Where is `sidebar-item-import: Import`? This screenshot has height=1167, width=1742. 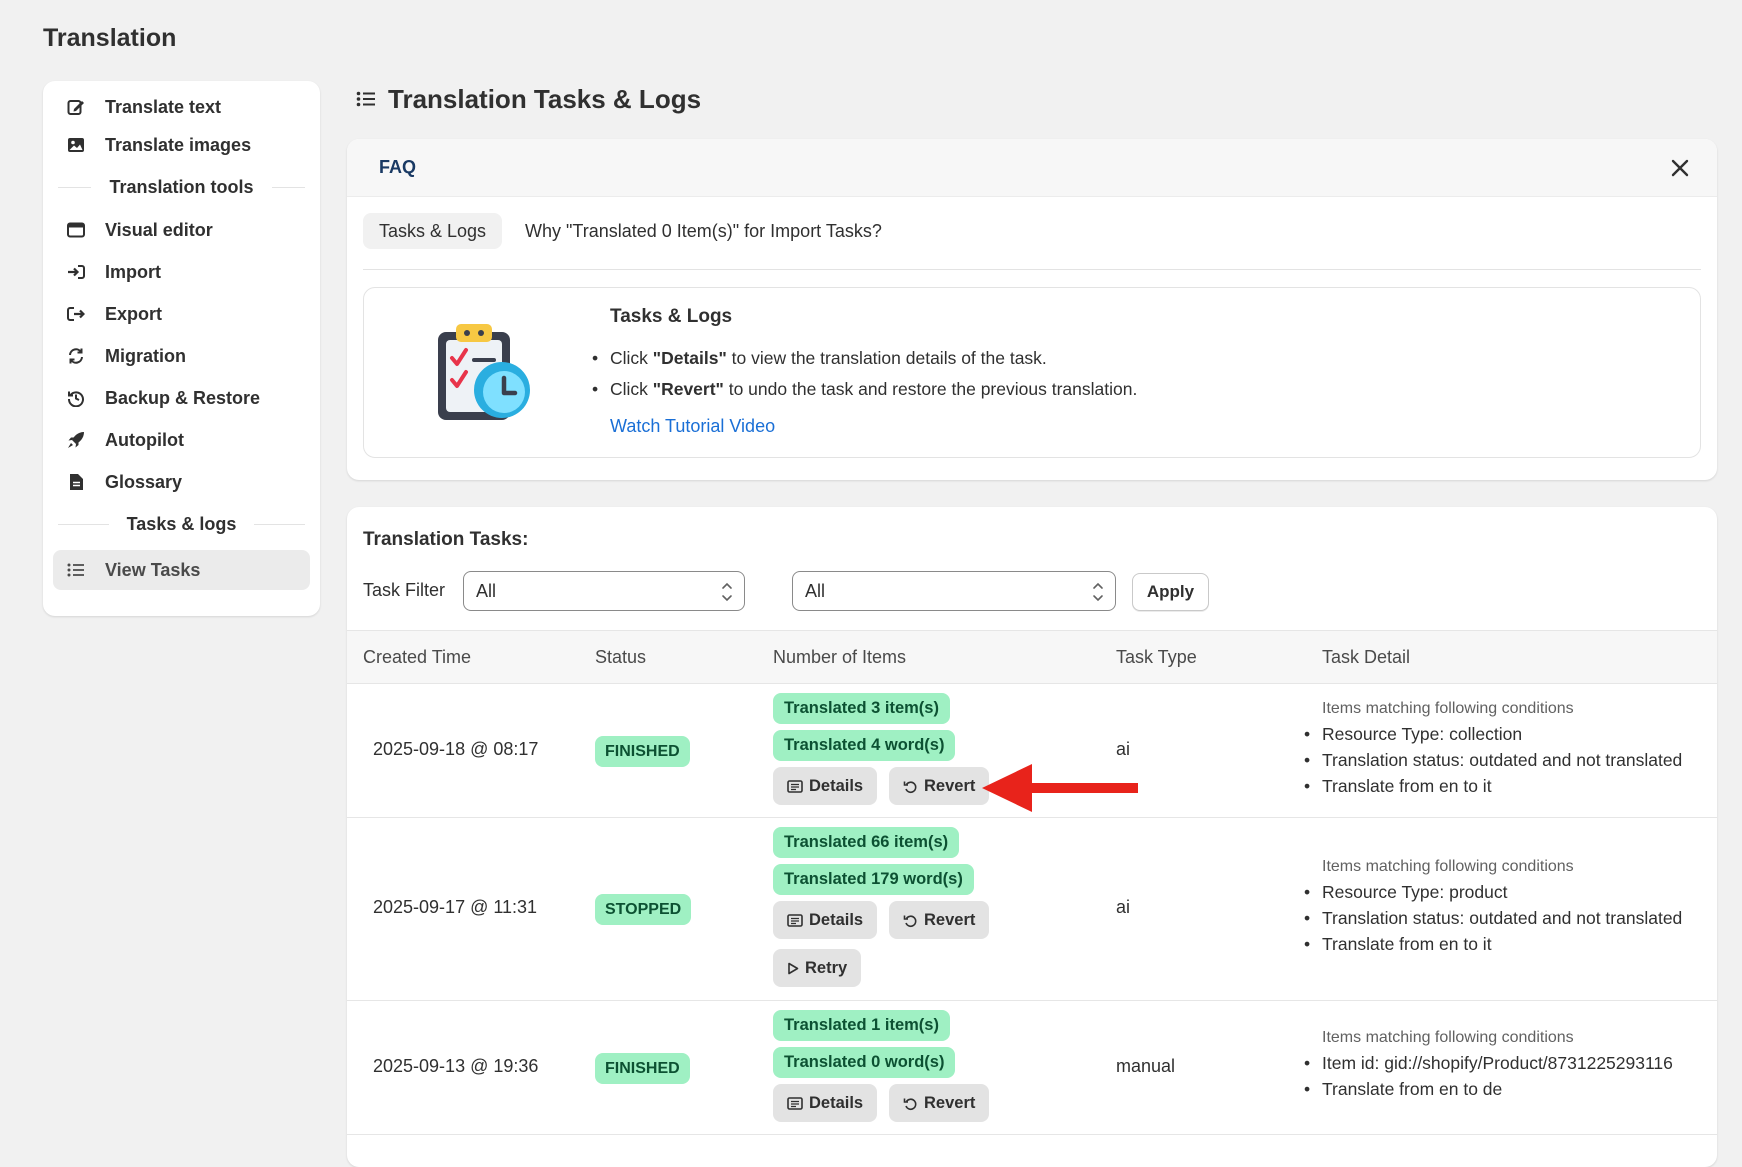
sidebar-item-import: Import is located at coordinates (181, 272).